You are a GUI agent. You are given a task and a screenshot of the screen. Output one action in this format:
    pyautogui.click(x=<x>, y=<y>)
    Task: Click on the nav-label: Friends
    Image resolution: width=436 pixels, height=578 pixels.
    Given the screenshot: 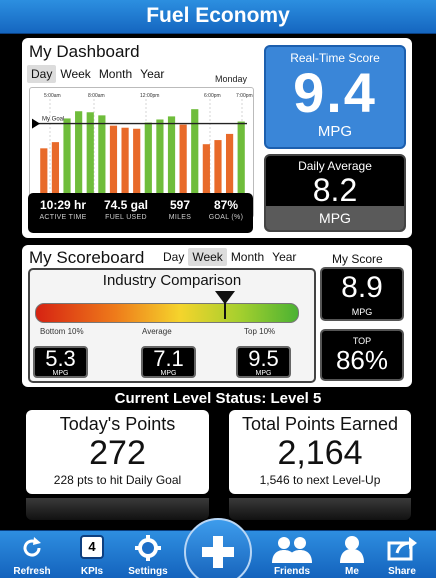 What is the action you would take?
    pyautogui.click(x=292, y=571)
    